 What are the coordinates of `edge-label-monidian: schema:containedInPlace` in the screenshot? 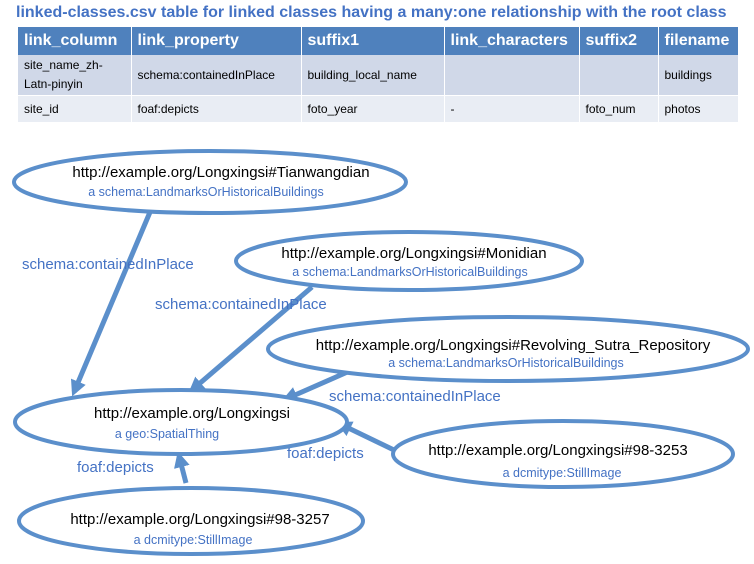 It's located at (241, 304).